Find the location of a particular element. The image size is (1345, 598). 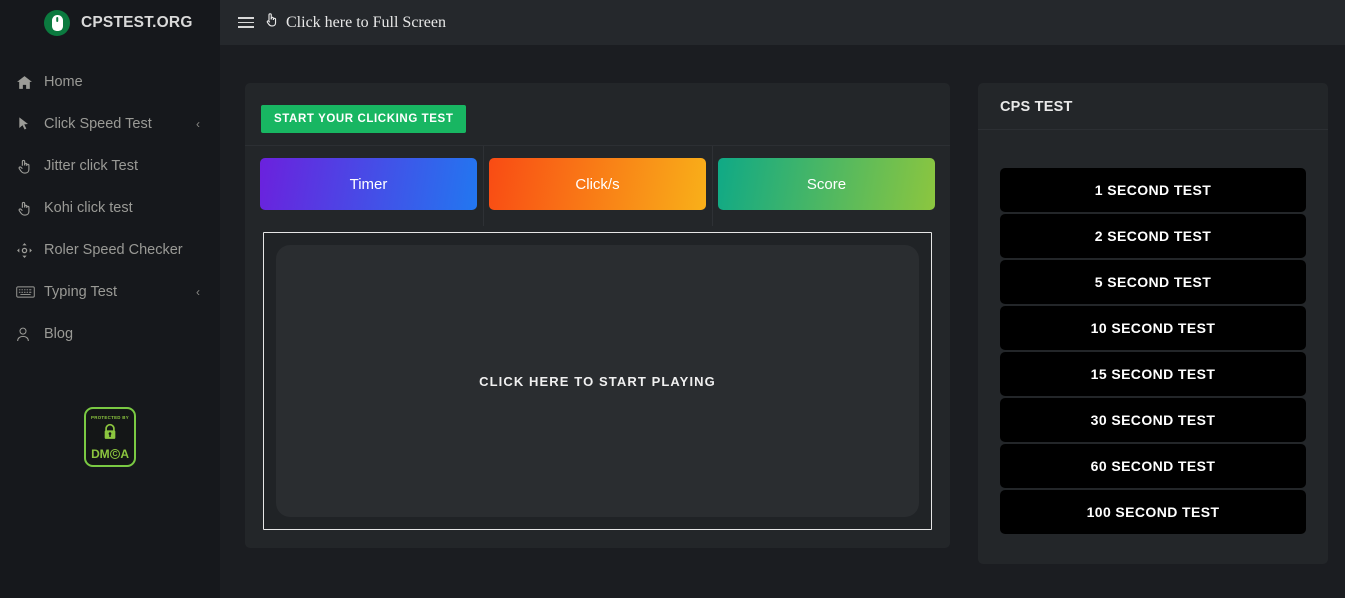

sidebar-item-label: Blog is located at coordinates (59, 334).